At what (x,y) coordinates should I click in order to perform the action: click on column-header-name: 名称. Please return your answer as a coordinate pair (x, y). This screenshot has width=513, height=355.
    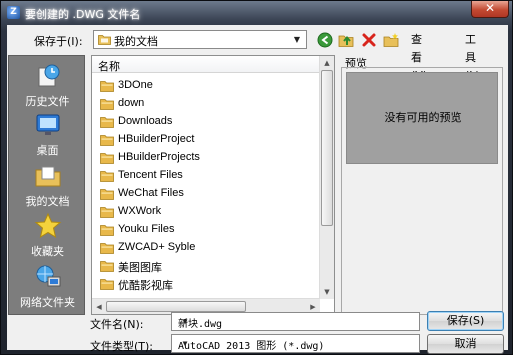
    Looking at the image, I should click on (206, 64).